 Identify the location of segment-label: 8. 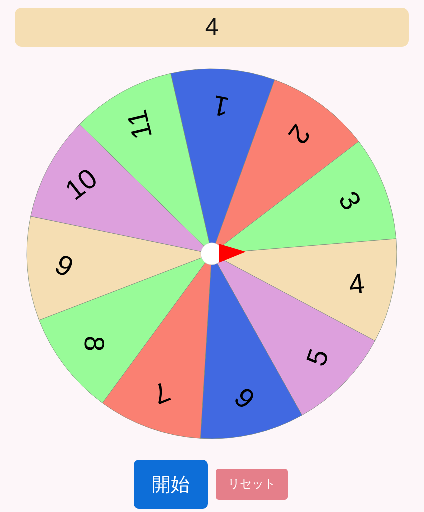
(94, 343).